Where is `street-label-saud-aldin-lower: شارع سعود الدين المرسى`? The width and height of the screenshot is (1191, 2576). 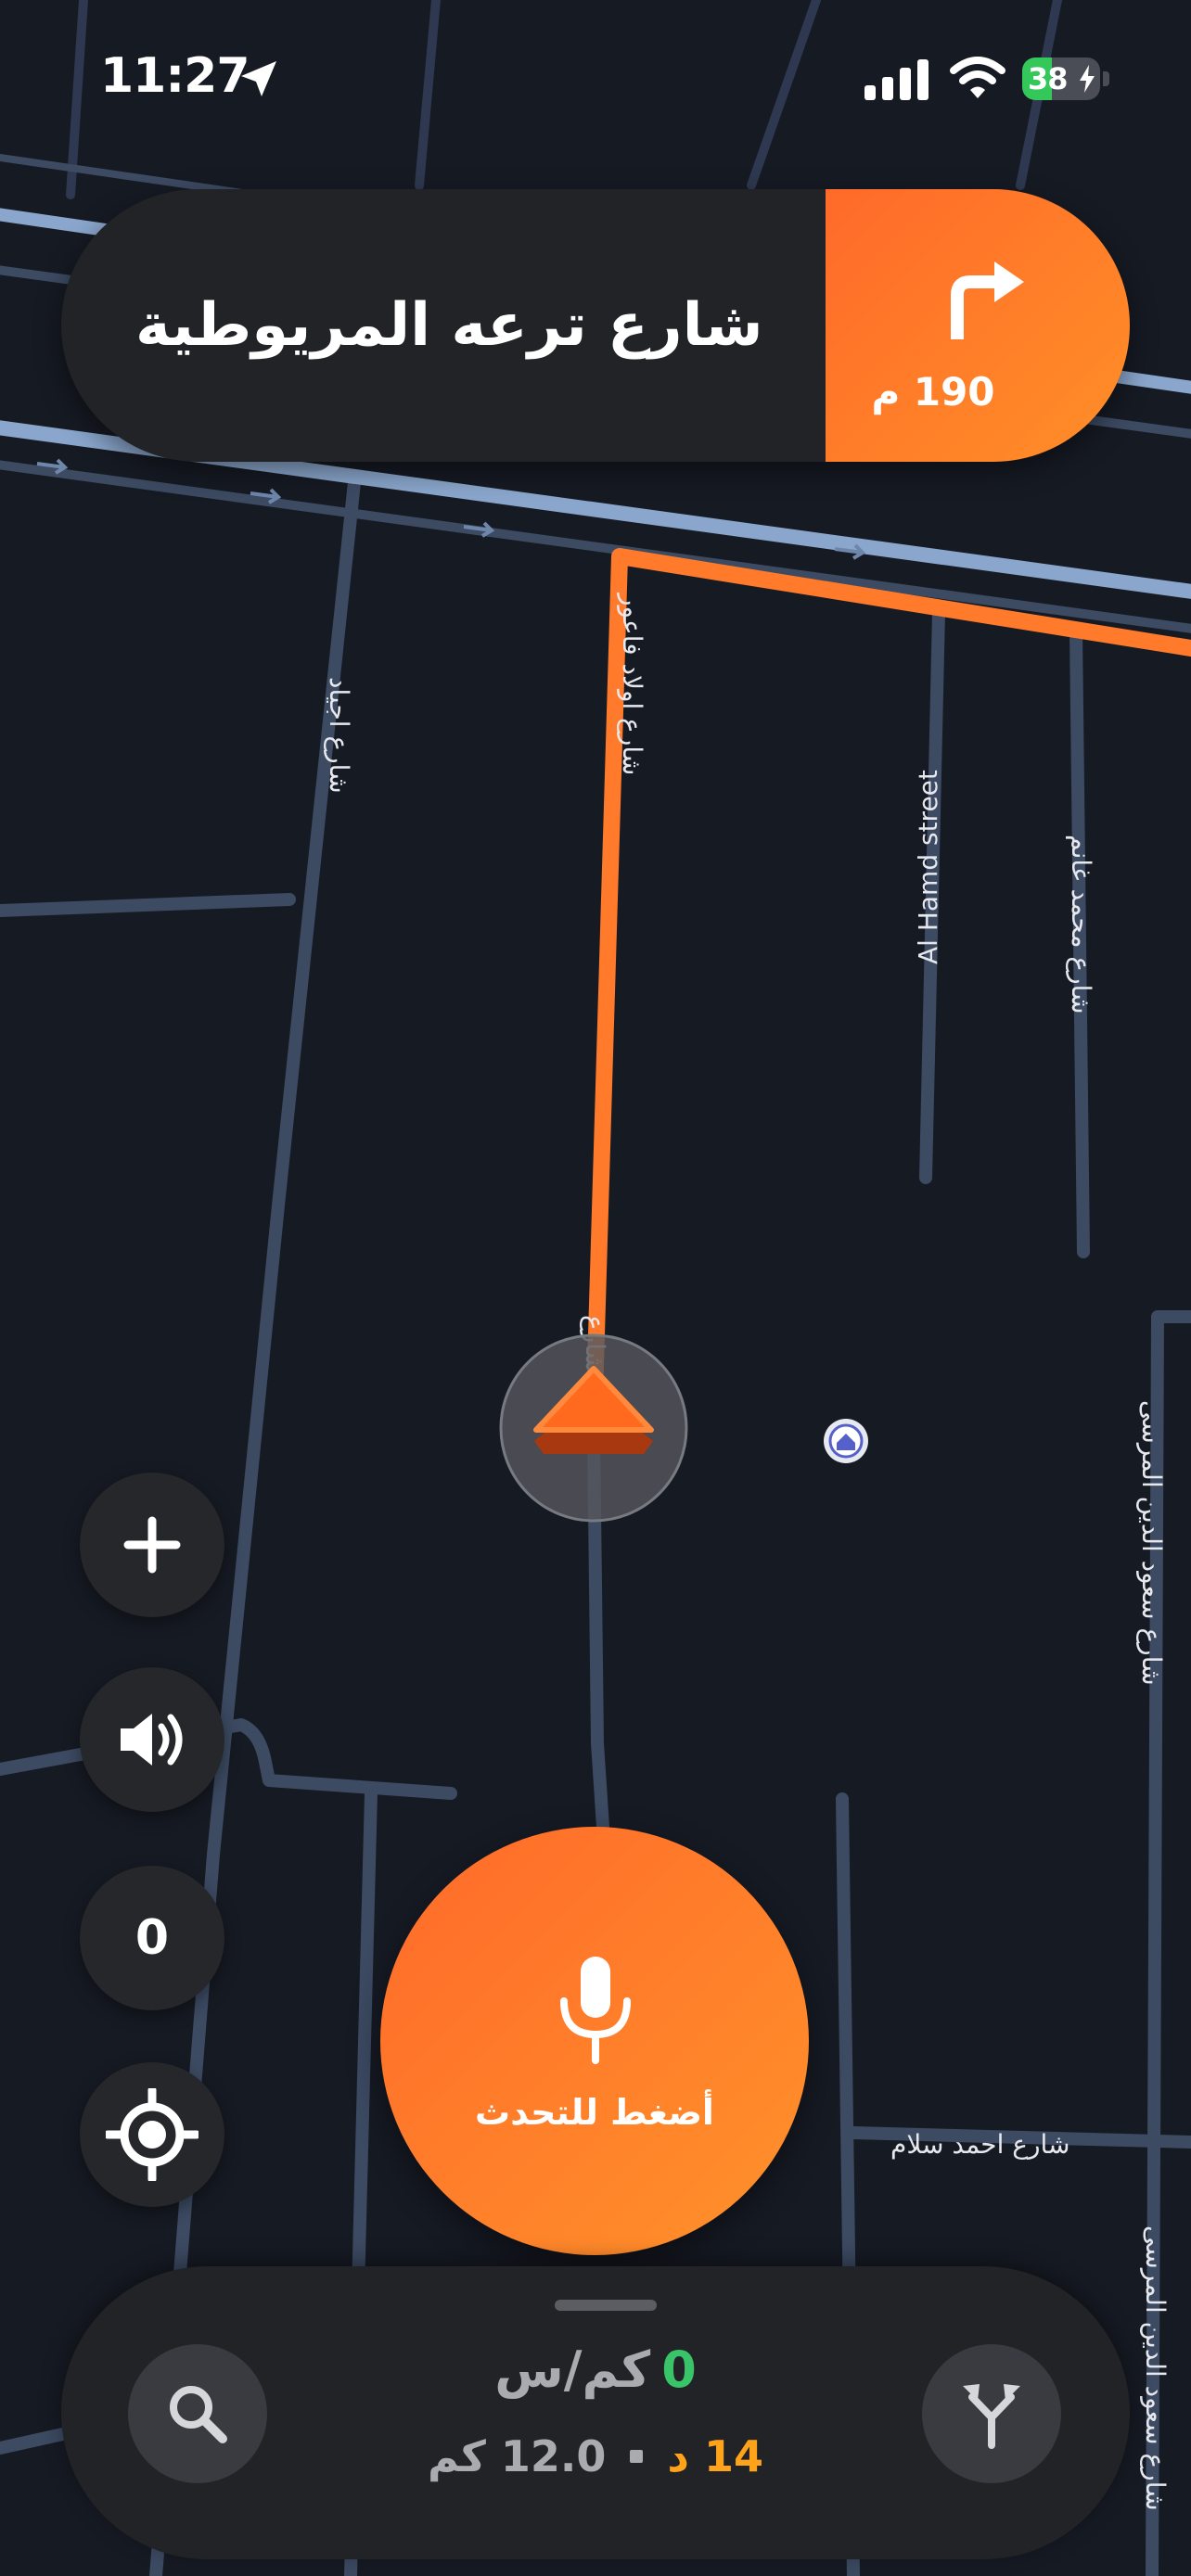
street-label-saud-aldin-lower: شارع سعود الدين المرسى is located at coordinates (1155, 2368).